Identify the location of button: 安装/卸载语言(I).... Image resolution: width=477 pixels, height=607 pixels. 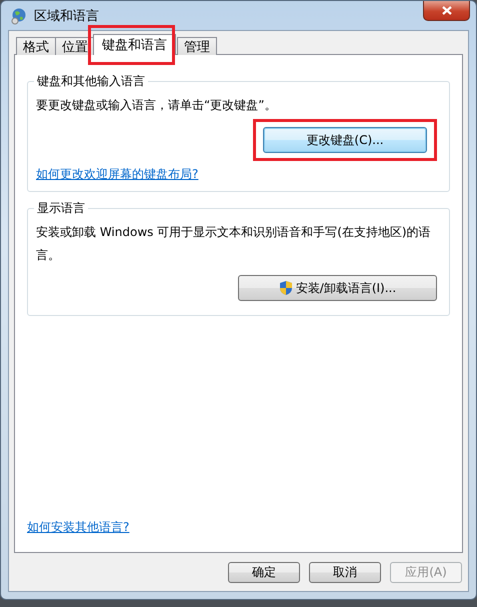
(337, 288).